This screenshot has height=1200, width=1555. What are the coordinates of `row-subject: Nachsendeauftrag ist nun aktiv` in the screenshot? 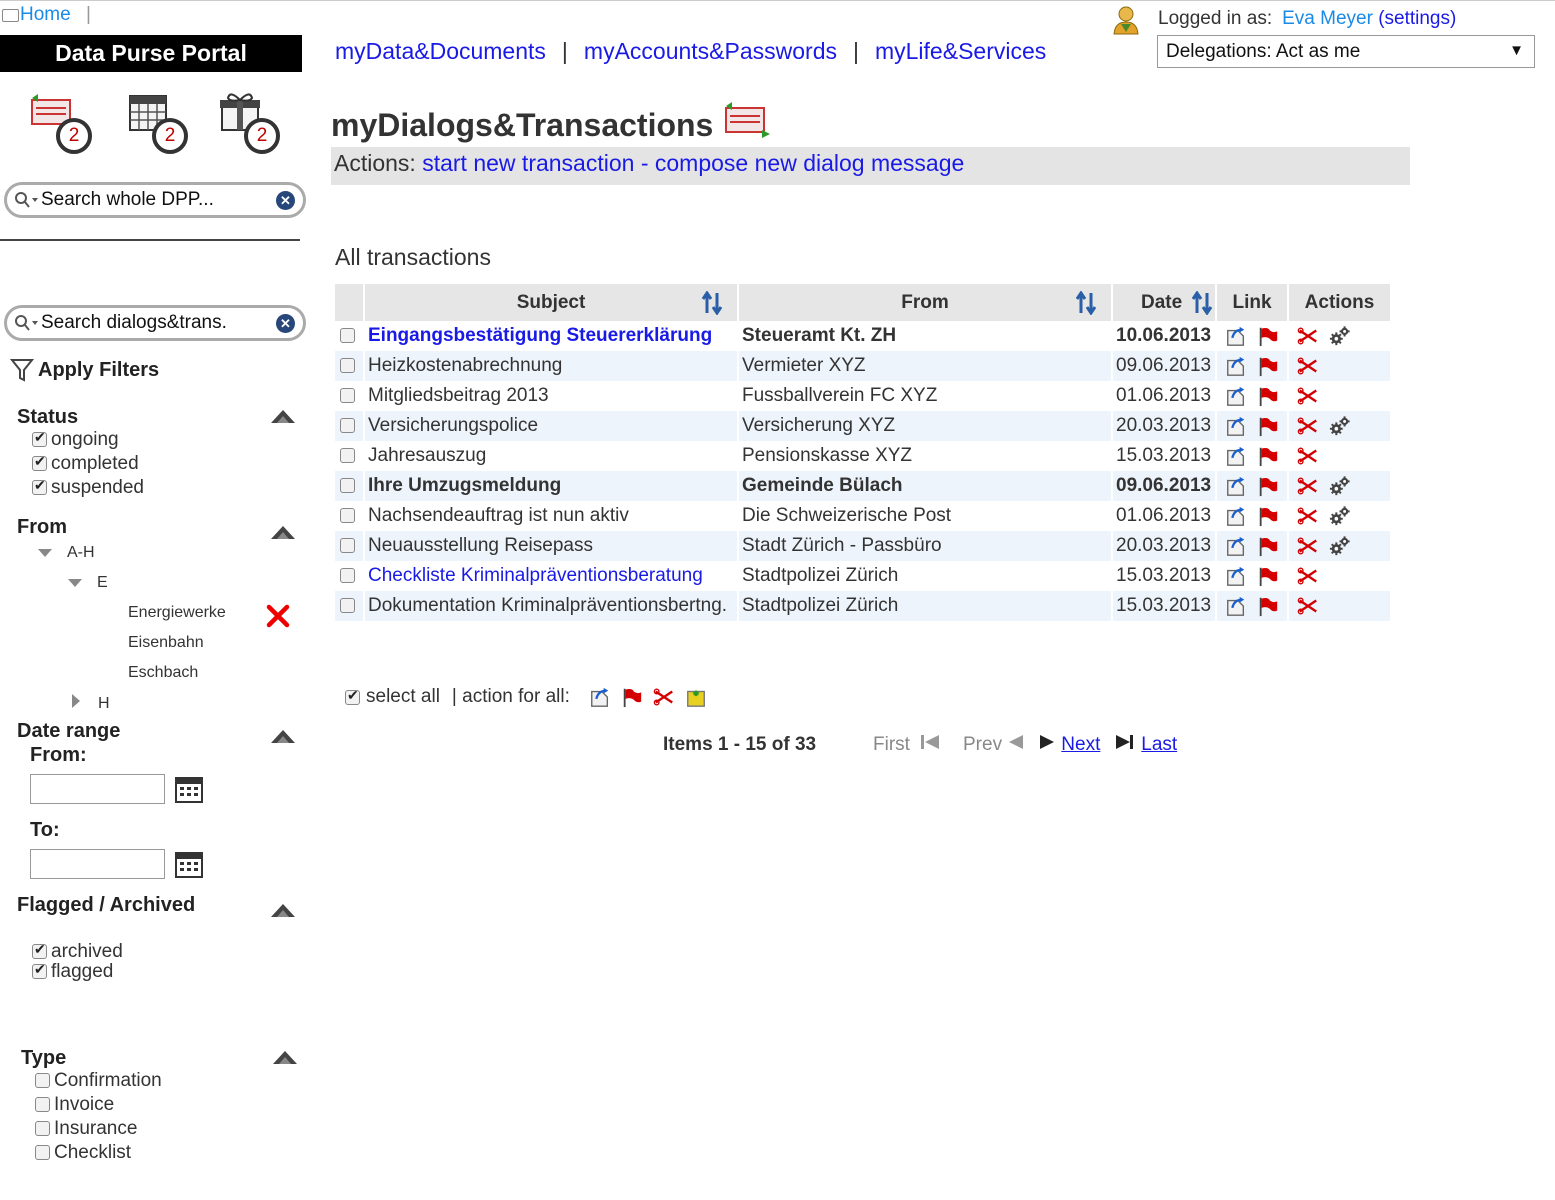 It's located at (551, 516).